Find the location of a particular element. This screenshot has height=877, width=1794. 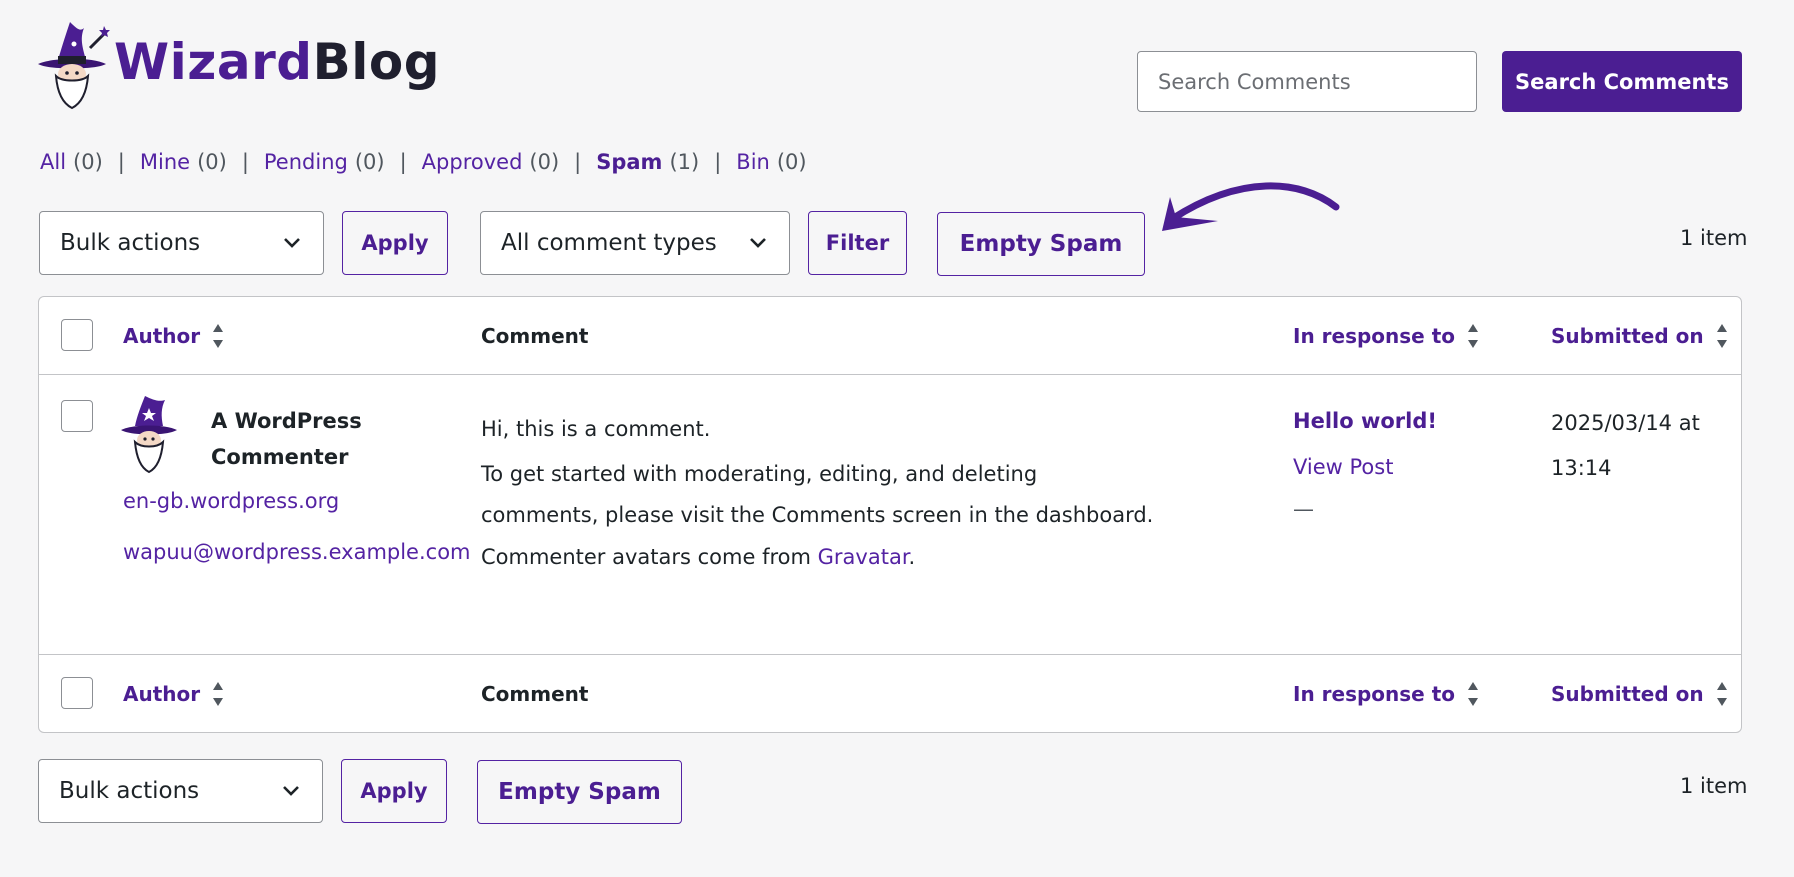

item-count-top: 1 item is located at coordinates (1714, 238).